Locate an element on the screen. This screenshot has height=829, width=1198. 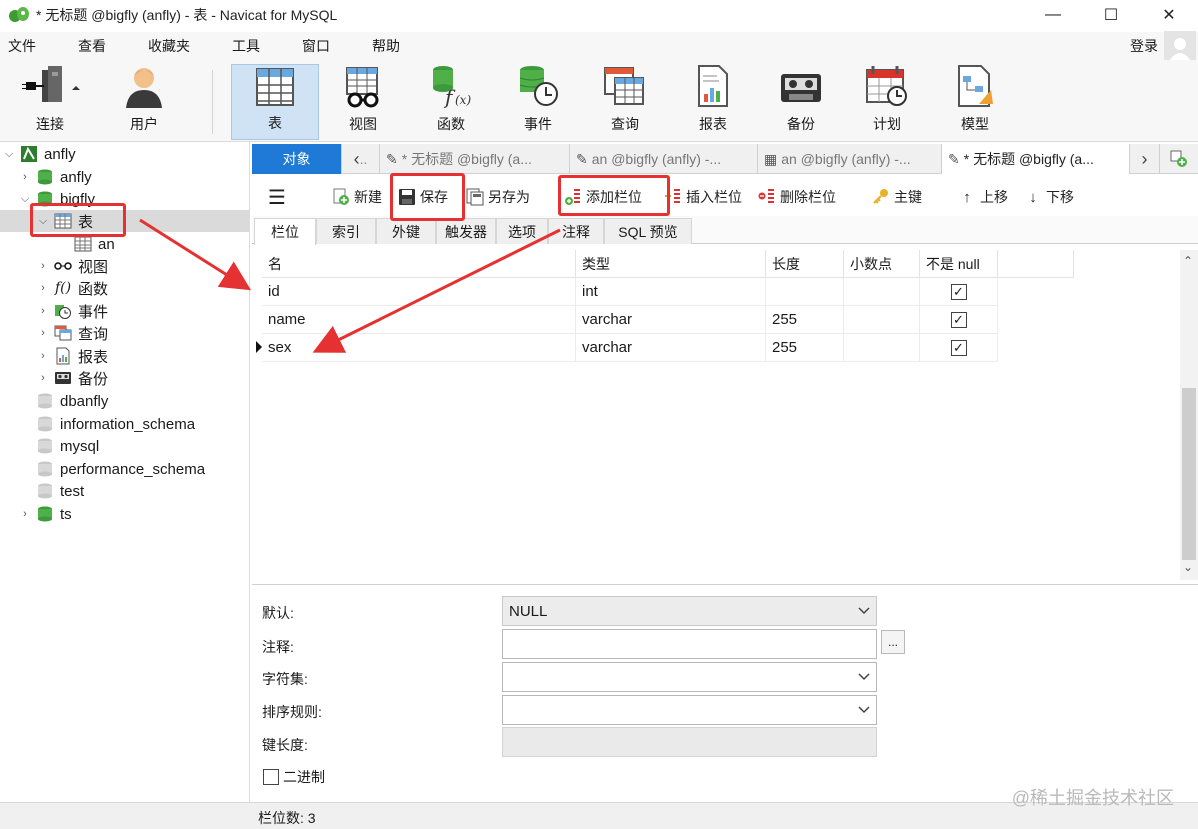
avatar is located at coordinates (1180, 46).